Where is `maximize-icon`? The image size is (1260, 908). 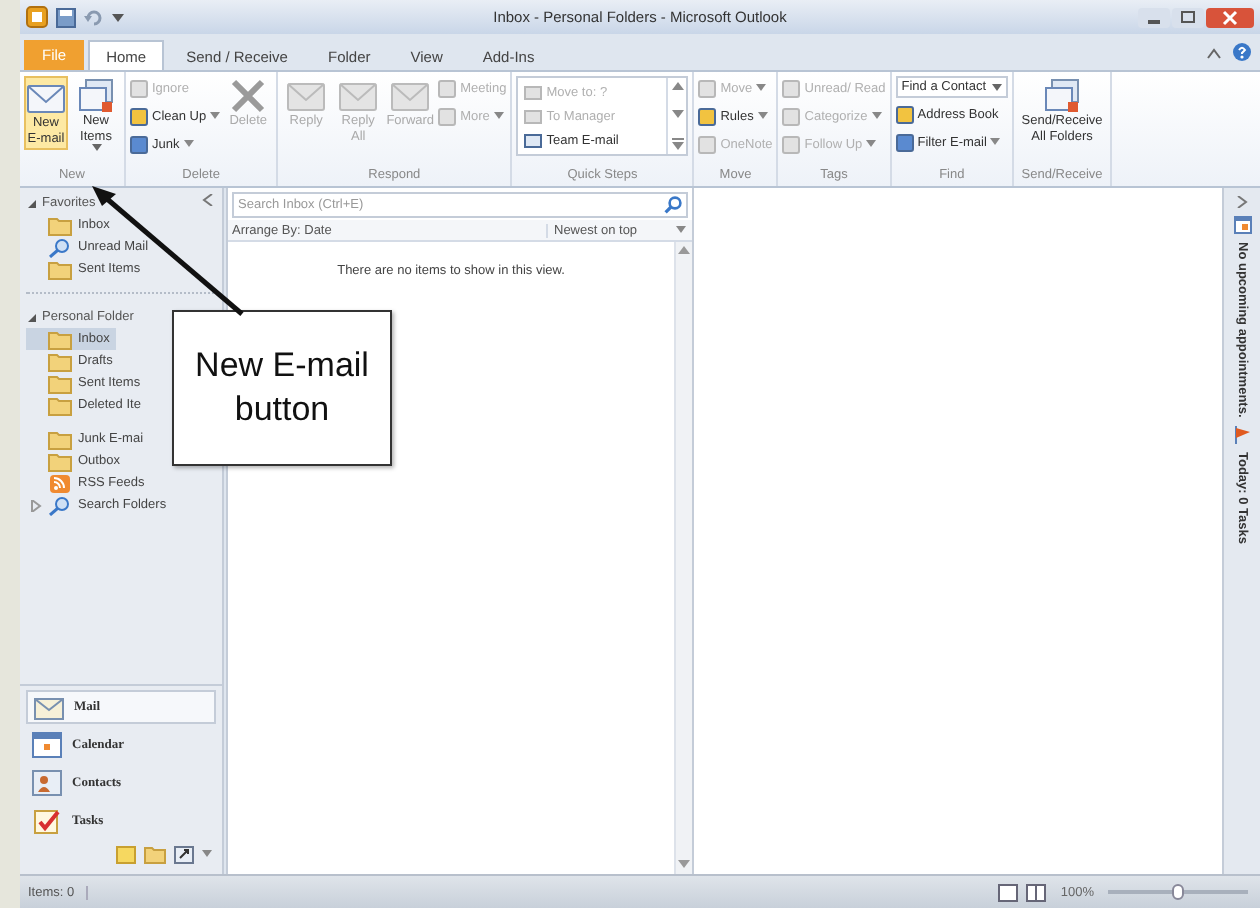 maximize-icon is located at coordinates (1188, 17).